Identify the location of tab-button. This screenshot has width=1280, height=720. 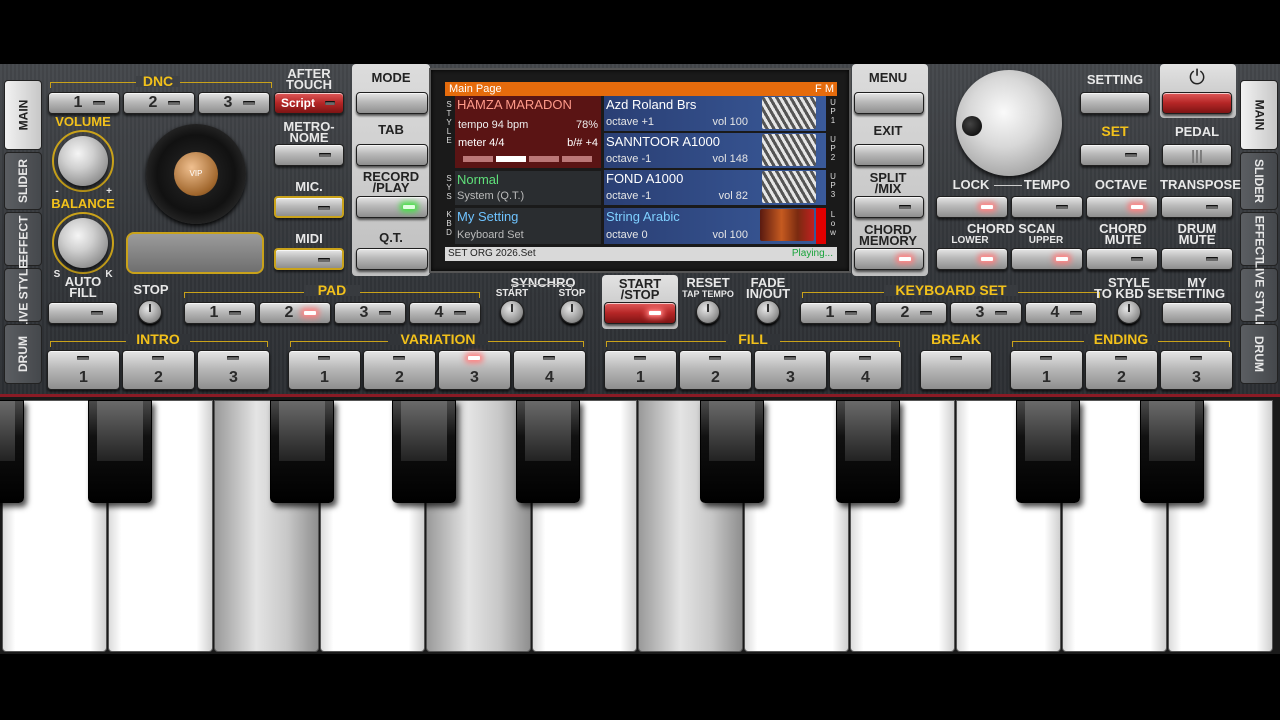
(392, 155).